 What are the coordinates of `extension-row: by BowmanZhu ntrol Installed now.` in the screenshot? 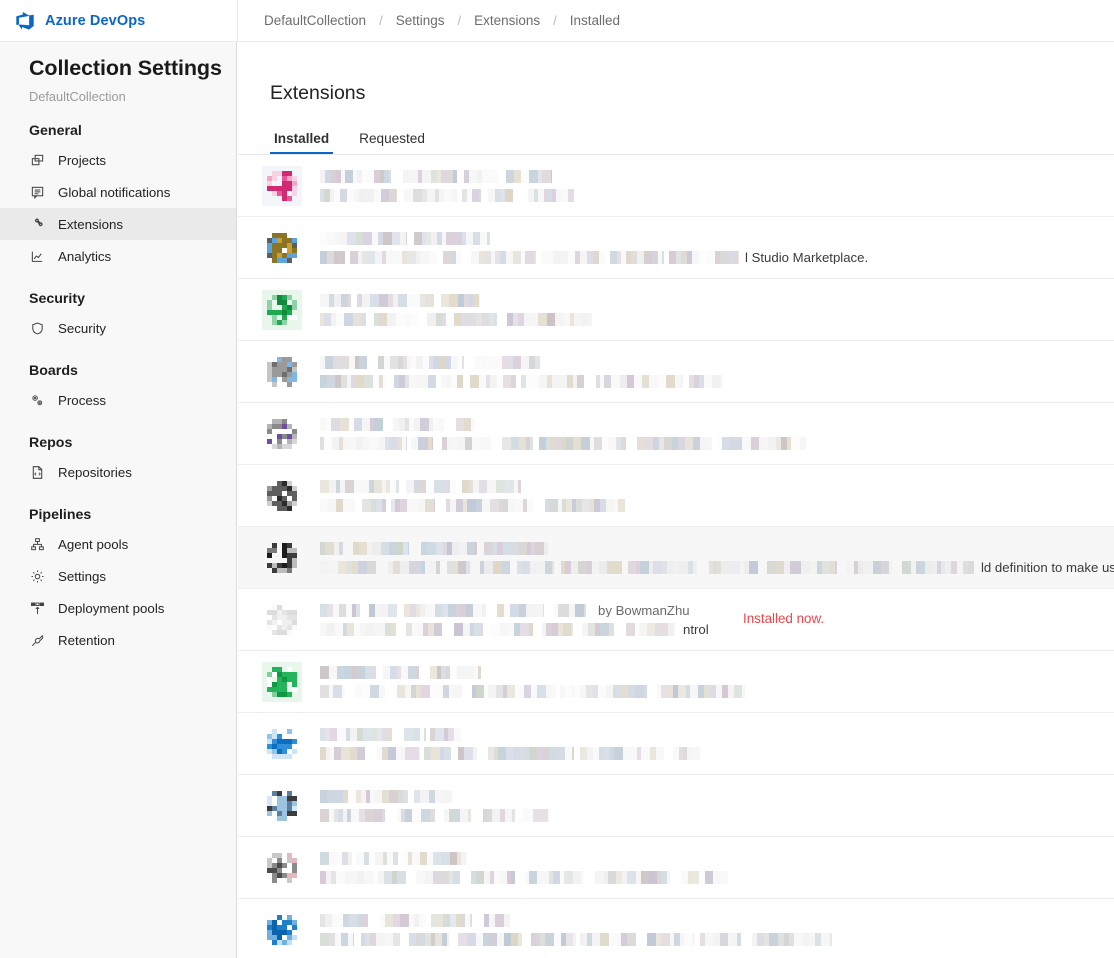 It's located at (676, 620).